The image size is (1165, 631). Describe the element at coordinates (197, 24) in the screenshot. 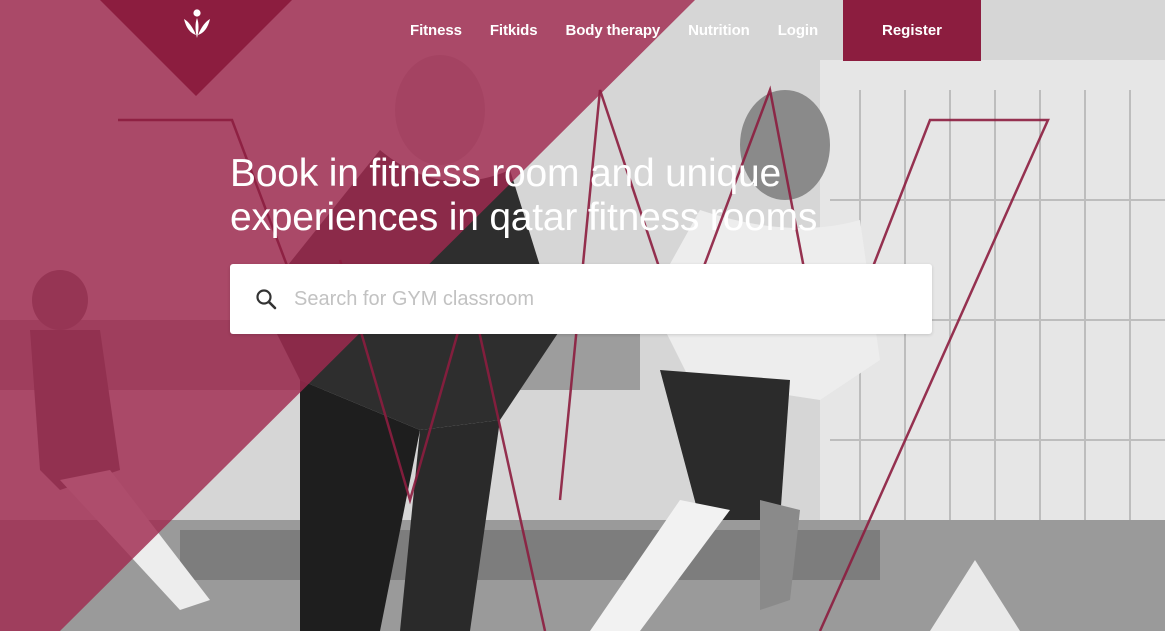

I see `person-leaf-logo-icon` at that location.